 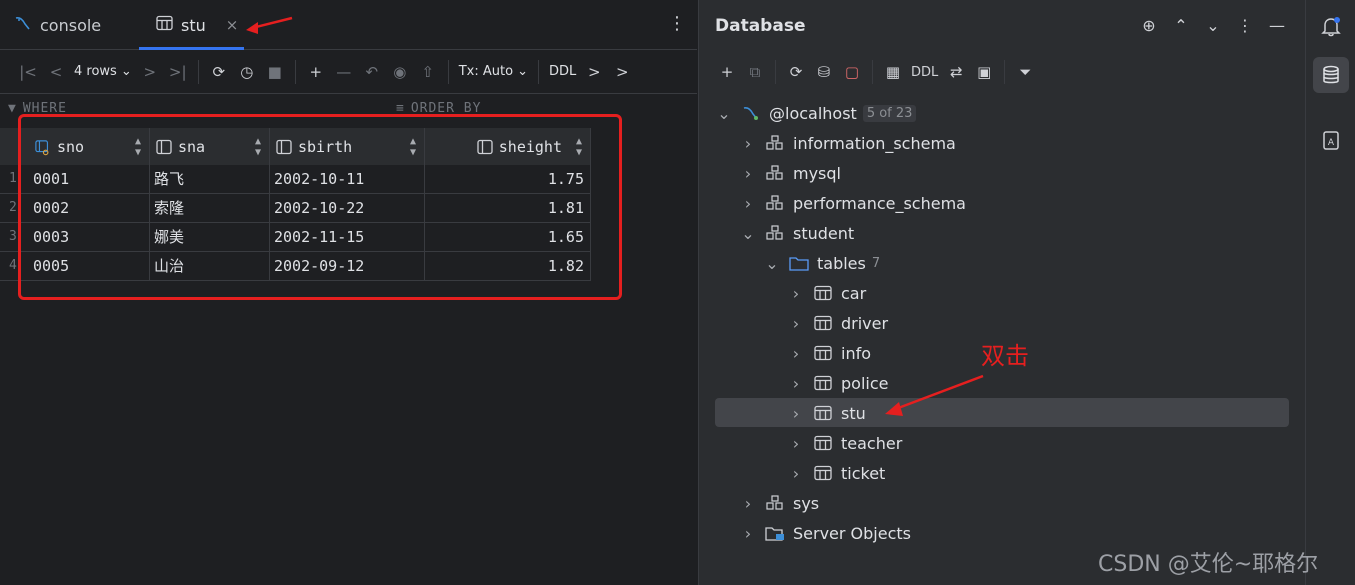 I want to click on refresh-icon: ⟳, so click(x=796, y=72).